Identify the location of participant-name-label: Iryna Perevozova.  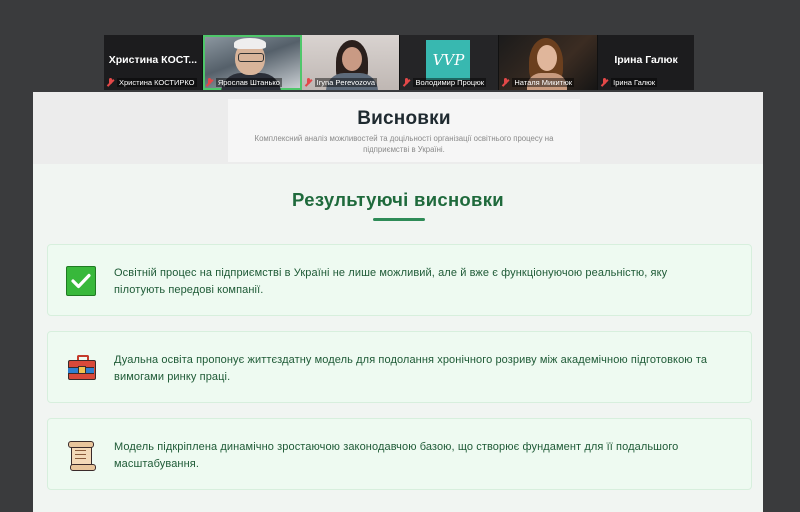
(346, 82).